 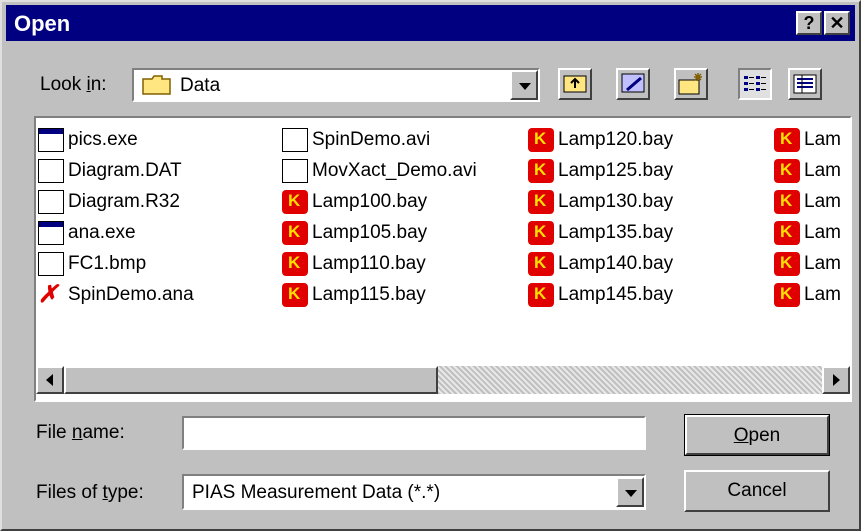 What do you see at coordinates (63, 84) in the screenshot?
I see `look-in-label-pre: Look` at bounding box center [63, 84].